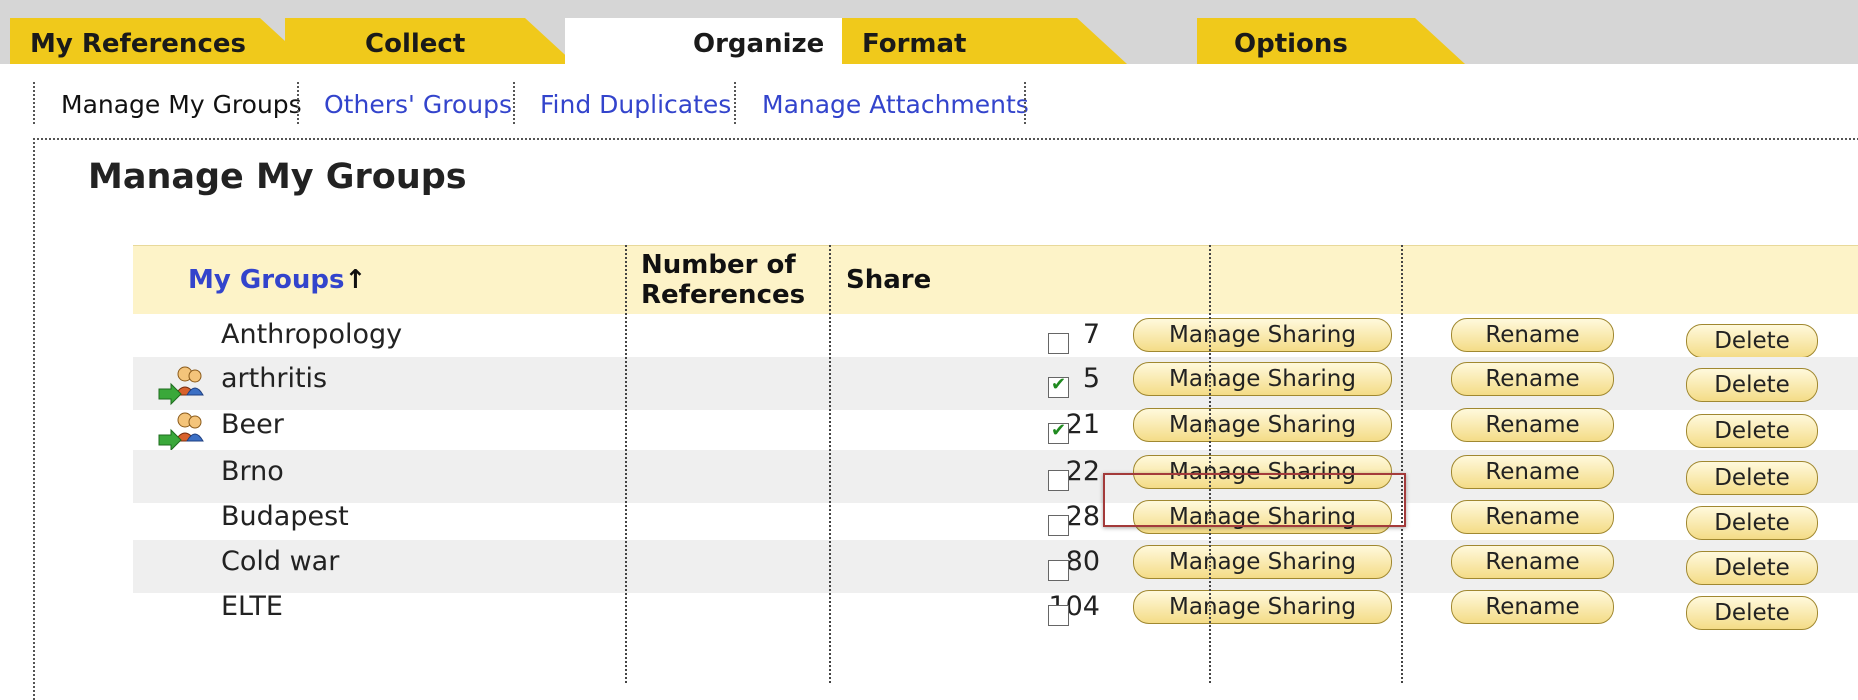  I want to click on tab-options: Options, so click(1331, 41).